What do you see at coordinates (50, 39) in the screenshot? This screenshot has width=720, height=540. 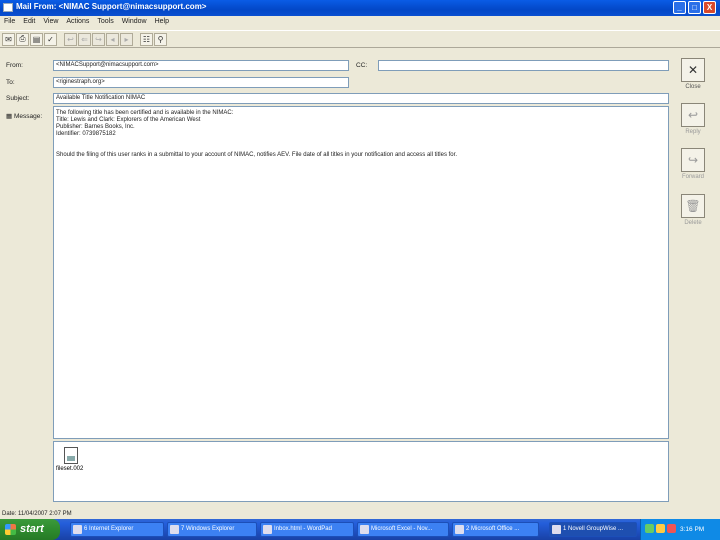 I see `spell-check-icon: ✓` at bounding box center [50, 39].